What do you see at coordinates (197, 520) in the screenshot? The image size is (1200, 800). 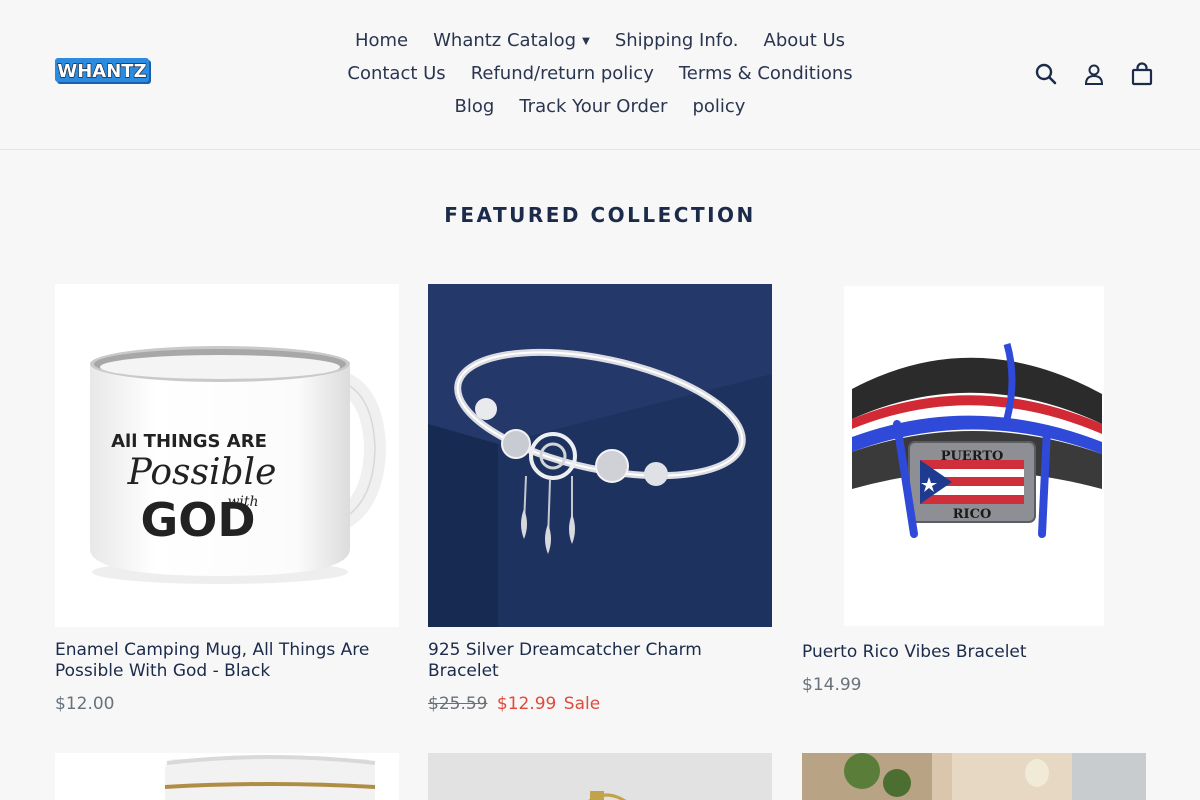 I see `mug-text-line4: GOD` at bounding box center [197, 520].